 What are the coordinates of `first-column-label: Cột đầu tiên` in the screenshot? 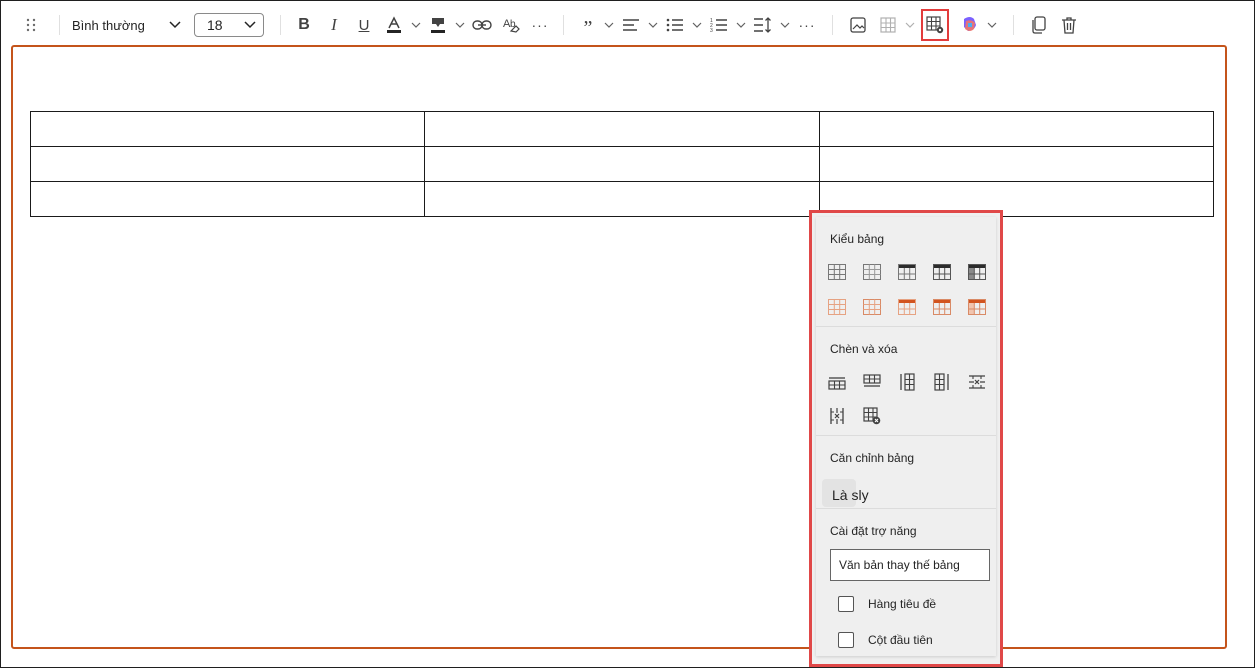 It's located at (900, 640).